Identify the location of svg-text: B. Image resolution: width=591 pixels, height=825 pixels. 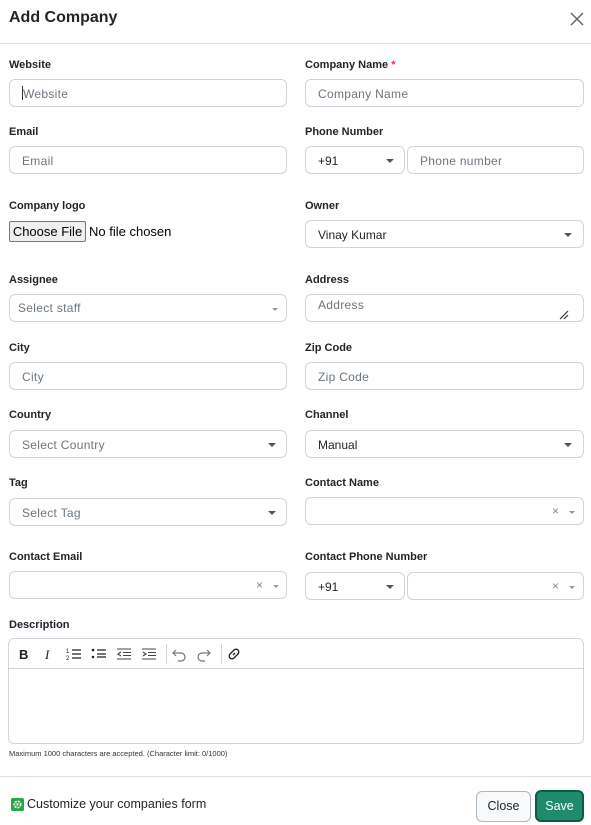
(23, 654).